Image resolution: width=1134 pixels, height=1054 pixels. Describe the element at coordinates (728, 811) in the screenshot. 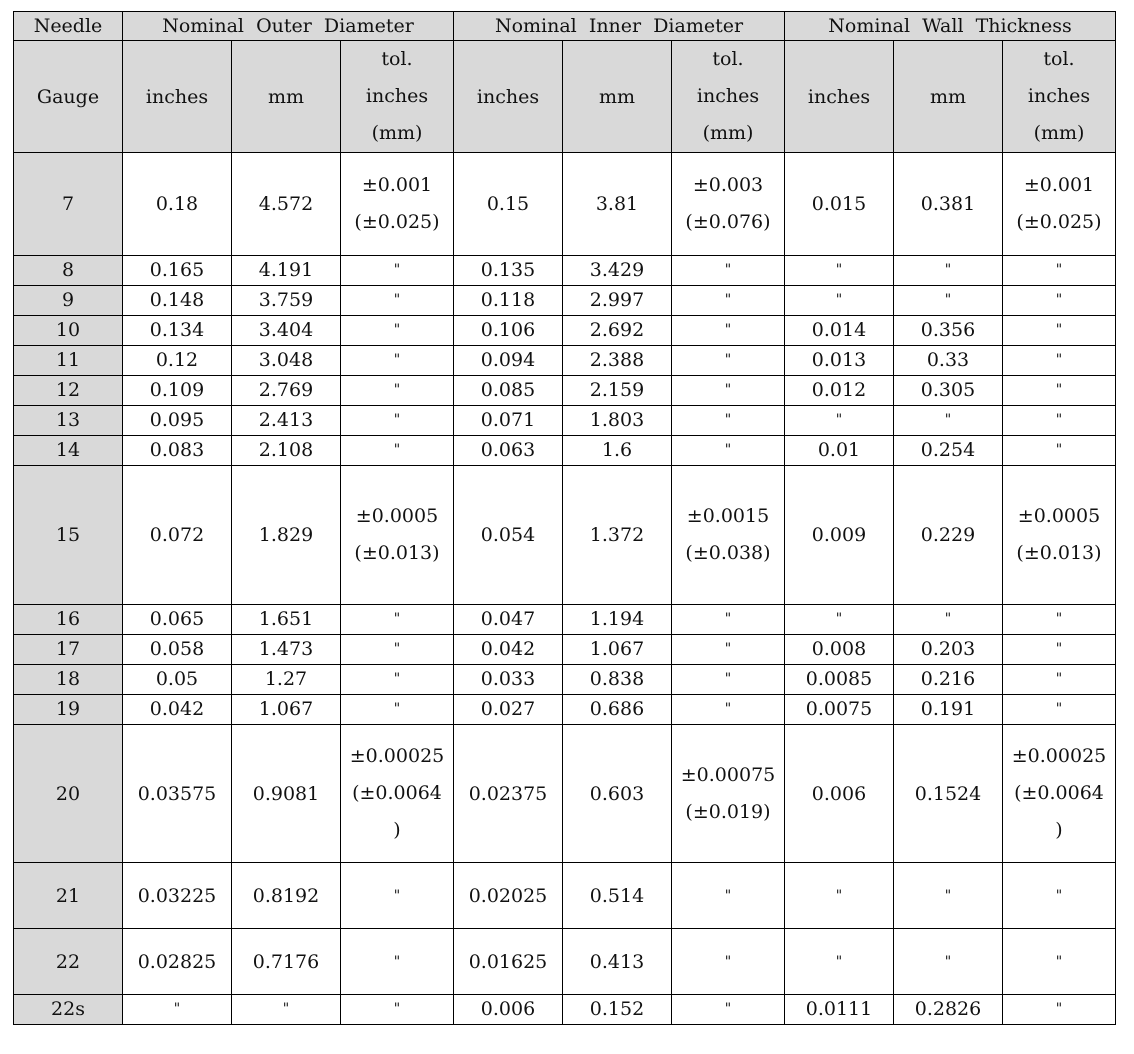

I see `tolerance-line: (±0.019)` at that location.